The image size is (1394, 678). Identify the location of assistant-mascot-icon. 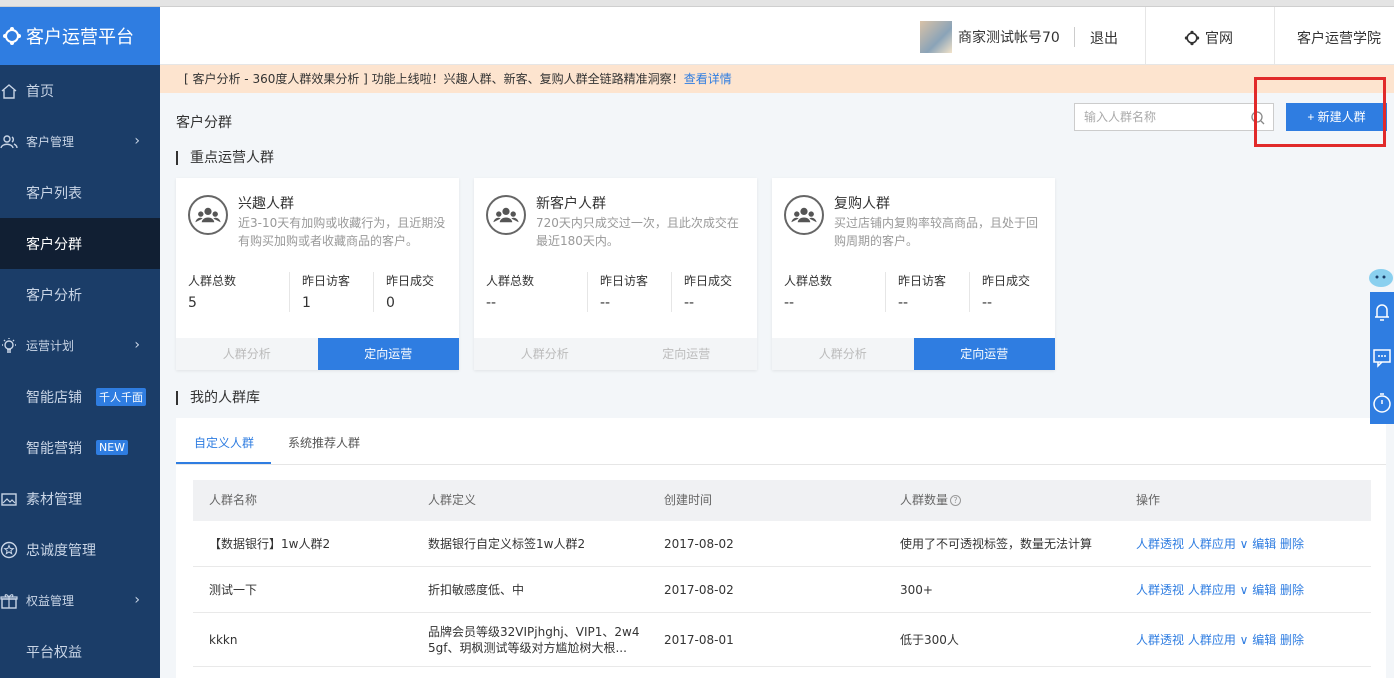
(1380, 278).